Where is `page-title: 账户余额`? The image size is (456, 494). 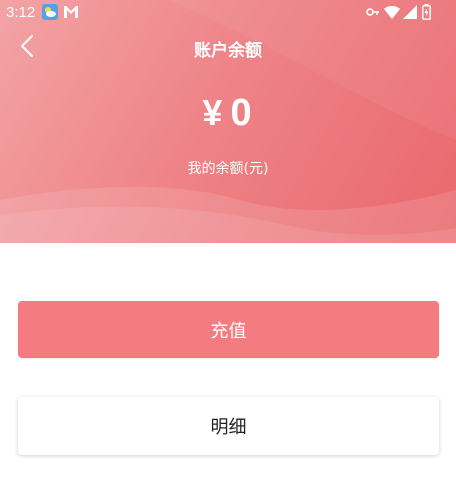
page-title: 账户余额 is located at coordinates (228, 51).